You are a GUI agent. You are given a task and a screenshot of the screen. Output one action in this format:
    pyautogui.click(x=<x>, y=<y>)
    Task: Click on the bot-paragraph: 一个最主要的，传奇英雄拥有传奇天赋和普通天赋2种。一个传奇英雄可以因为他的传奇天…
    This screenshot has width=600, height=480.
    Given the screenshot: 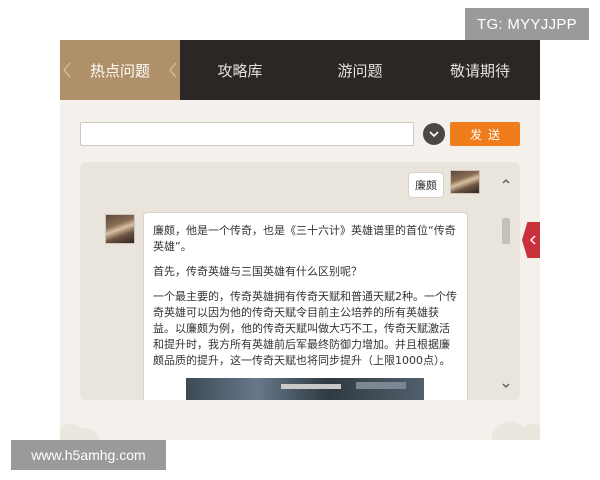 What is the action you would take?
    pyautogui.click(x=305, y=328)
    